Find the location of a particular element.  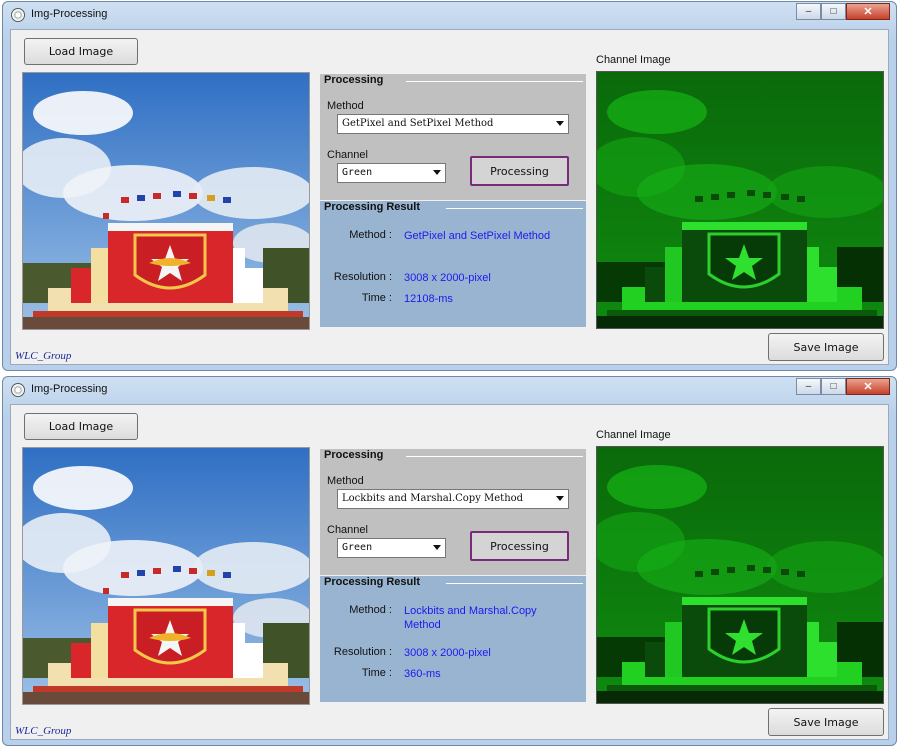

result-method-value: Lockbits and Marshal.Copy Method is located at coordinates (470, 618).